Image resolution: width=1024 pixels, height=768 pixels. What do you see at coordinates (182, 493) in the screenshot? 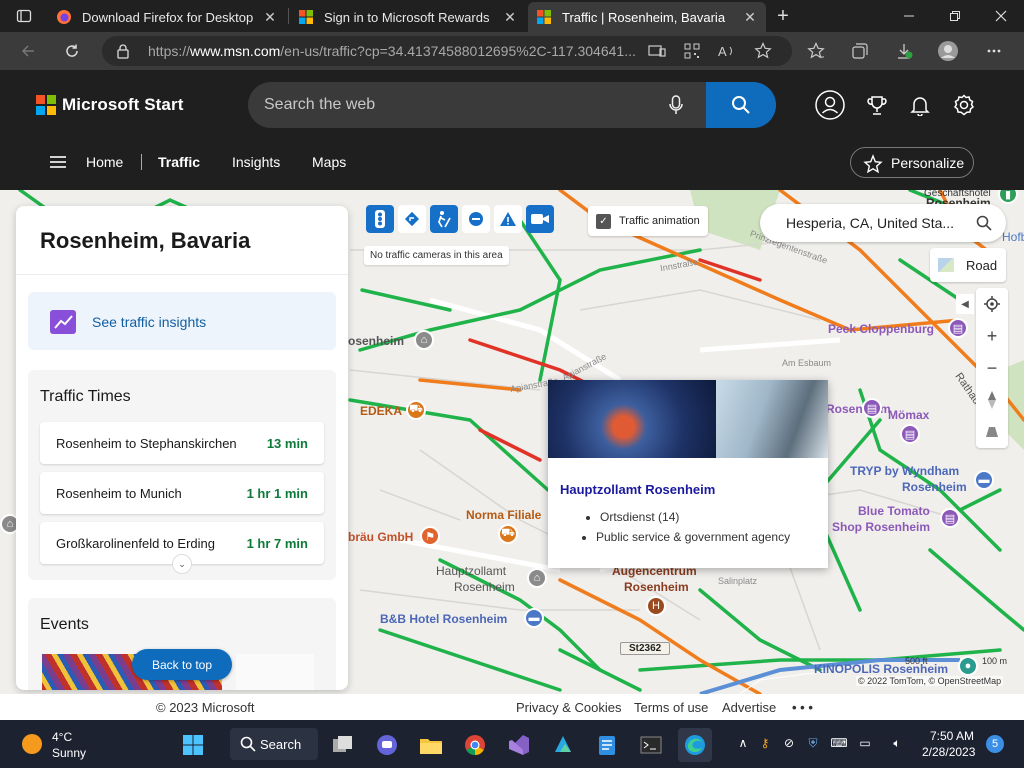
I see `route-item: Rosenheim to Munich 1 hr 1 min` at bounding box center [182, 493].